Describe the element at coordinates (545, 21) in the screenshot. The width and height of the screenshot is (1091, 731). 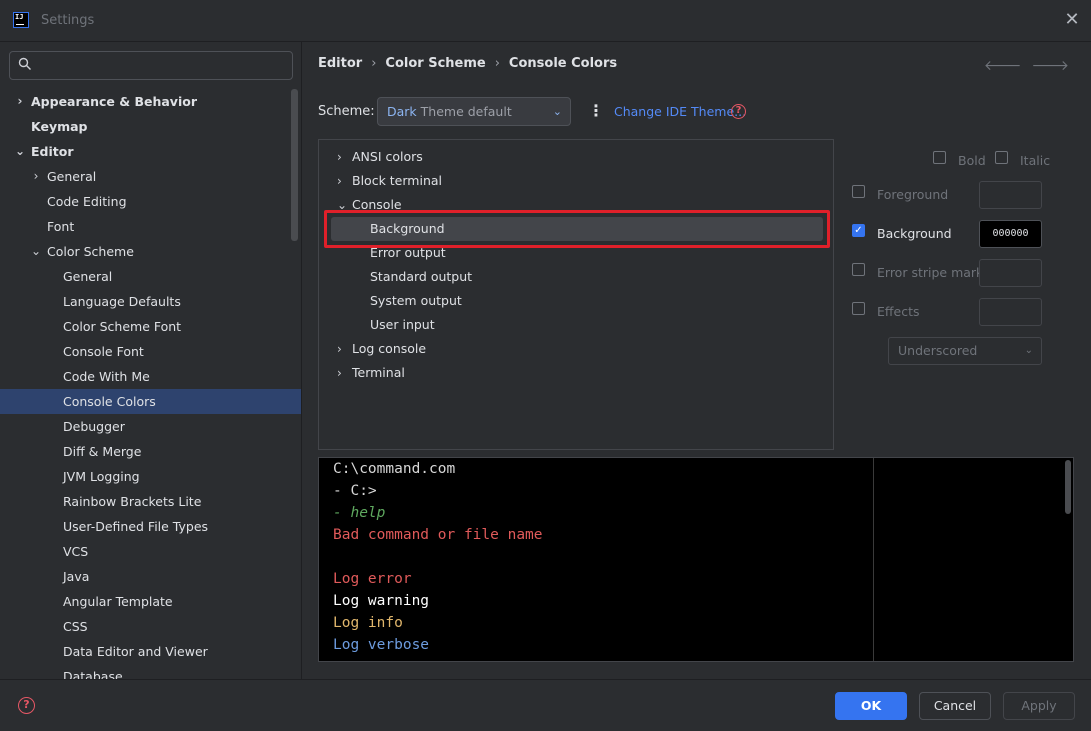
I see `title-bar: IJ Settings ✕` at that location.